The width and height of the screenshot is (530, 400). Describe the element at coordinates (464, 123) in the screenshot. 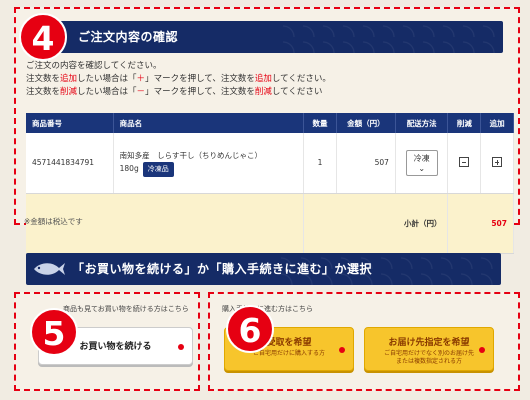

I see `col-reduce: 削減` at that location.